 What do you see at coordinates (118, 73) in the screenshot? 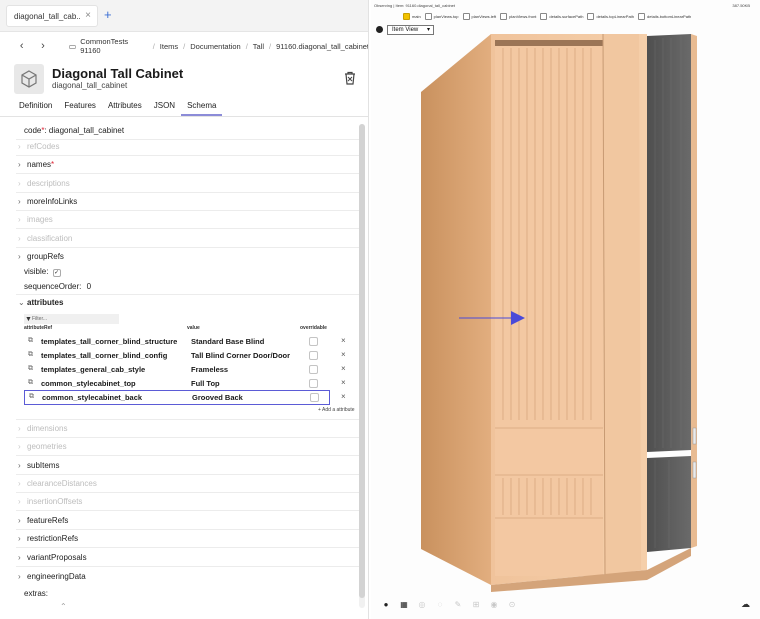
I see `page-title: Diagonal Tall Cabinet` at bounding box center [118, 73].